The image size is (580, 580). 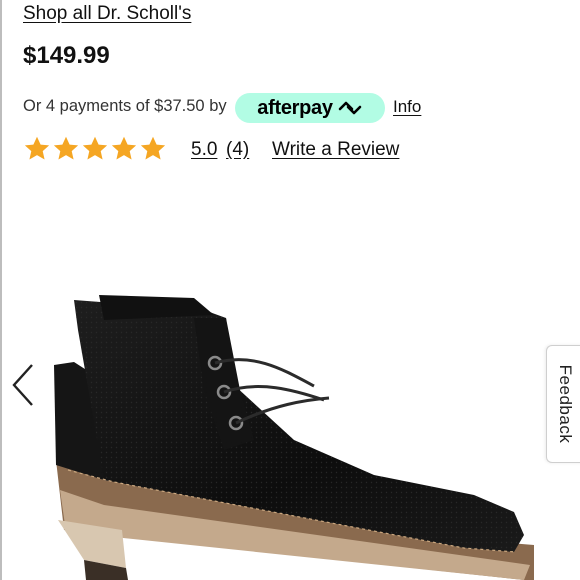 What do you see at coordinates (237, 150) in the screenshot?
I see `review-count-link: (4)` at bounding box center [237, 150].